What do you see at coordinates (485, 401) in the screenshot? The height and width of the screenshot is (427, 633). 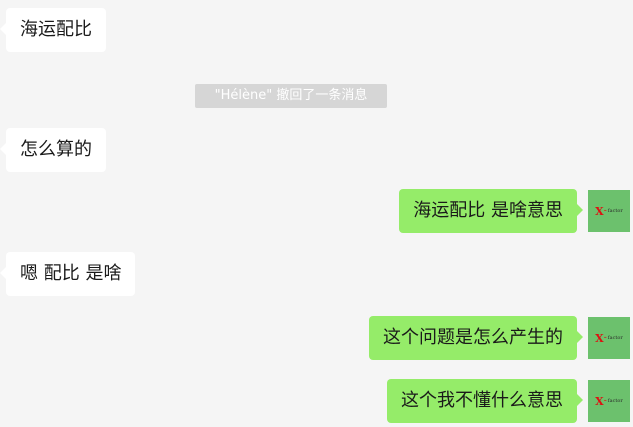 I see `message-outgoing: 这个我不懂什么意思` at bounding box center [485, 401].